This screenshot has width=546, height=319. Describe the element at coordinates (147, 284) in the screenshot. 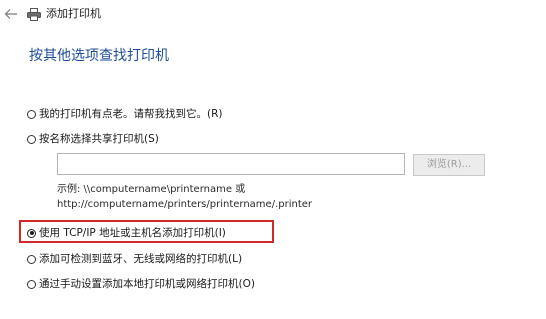

I see `option-manual-setup-label: 通过手动设置添加本地打印机或网络打印机(O)` at that location.